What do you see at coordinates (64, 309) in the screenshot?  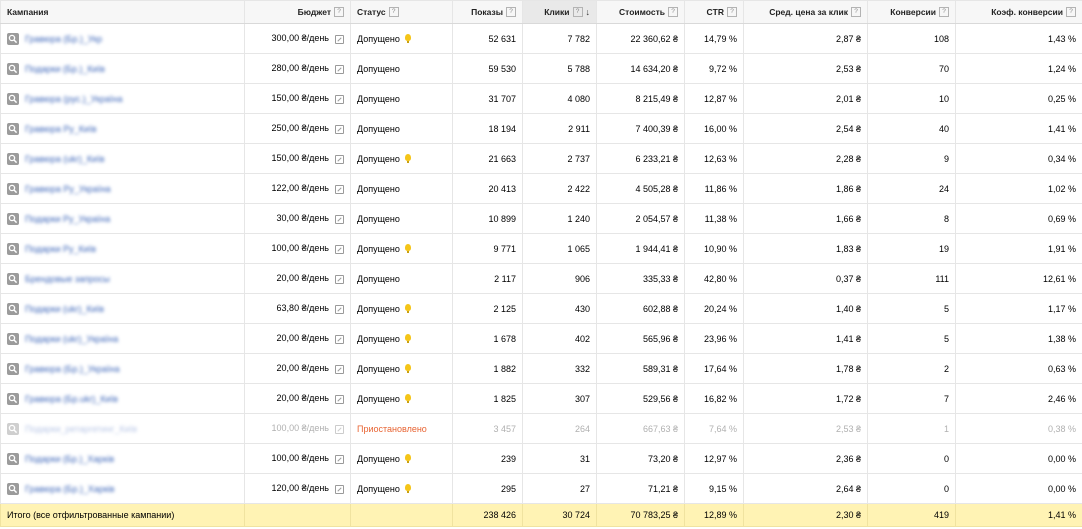 I see `campaign-name-link: Подарки (ukr)_Київ` at bounding box center [64, 309].